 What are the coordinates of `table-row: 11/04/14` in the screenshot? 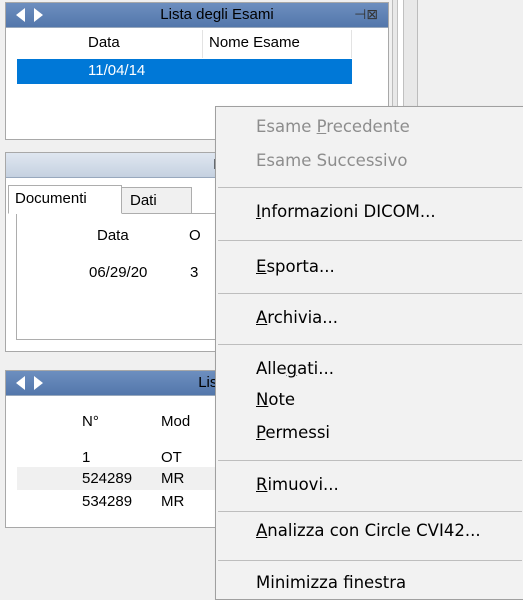 It's located at (184, 71).